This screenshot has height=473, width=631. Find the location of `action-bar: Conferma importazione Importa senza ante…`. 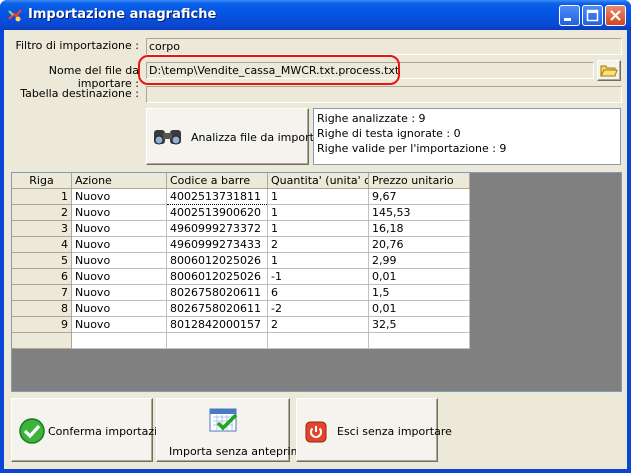

action-bar: Conferma importazione Importa senza ante… is located at coordinates (315, 430).